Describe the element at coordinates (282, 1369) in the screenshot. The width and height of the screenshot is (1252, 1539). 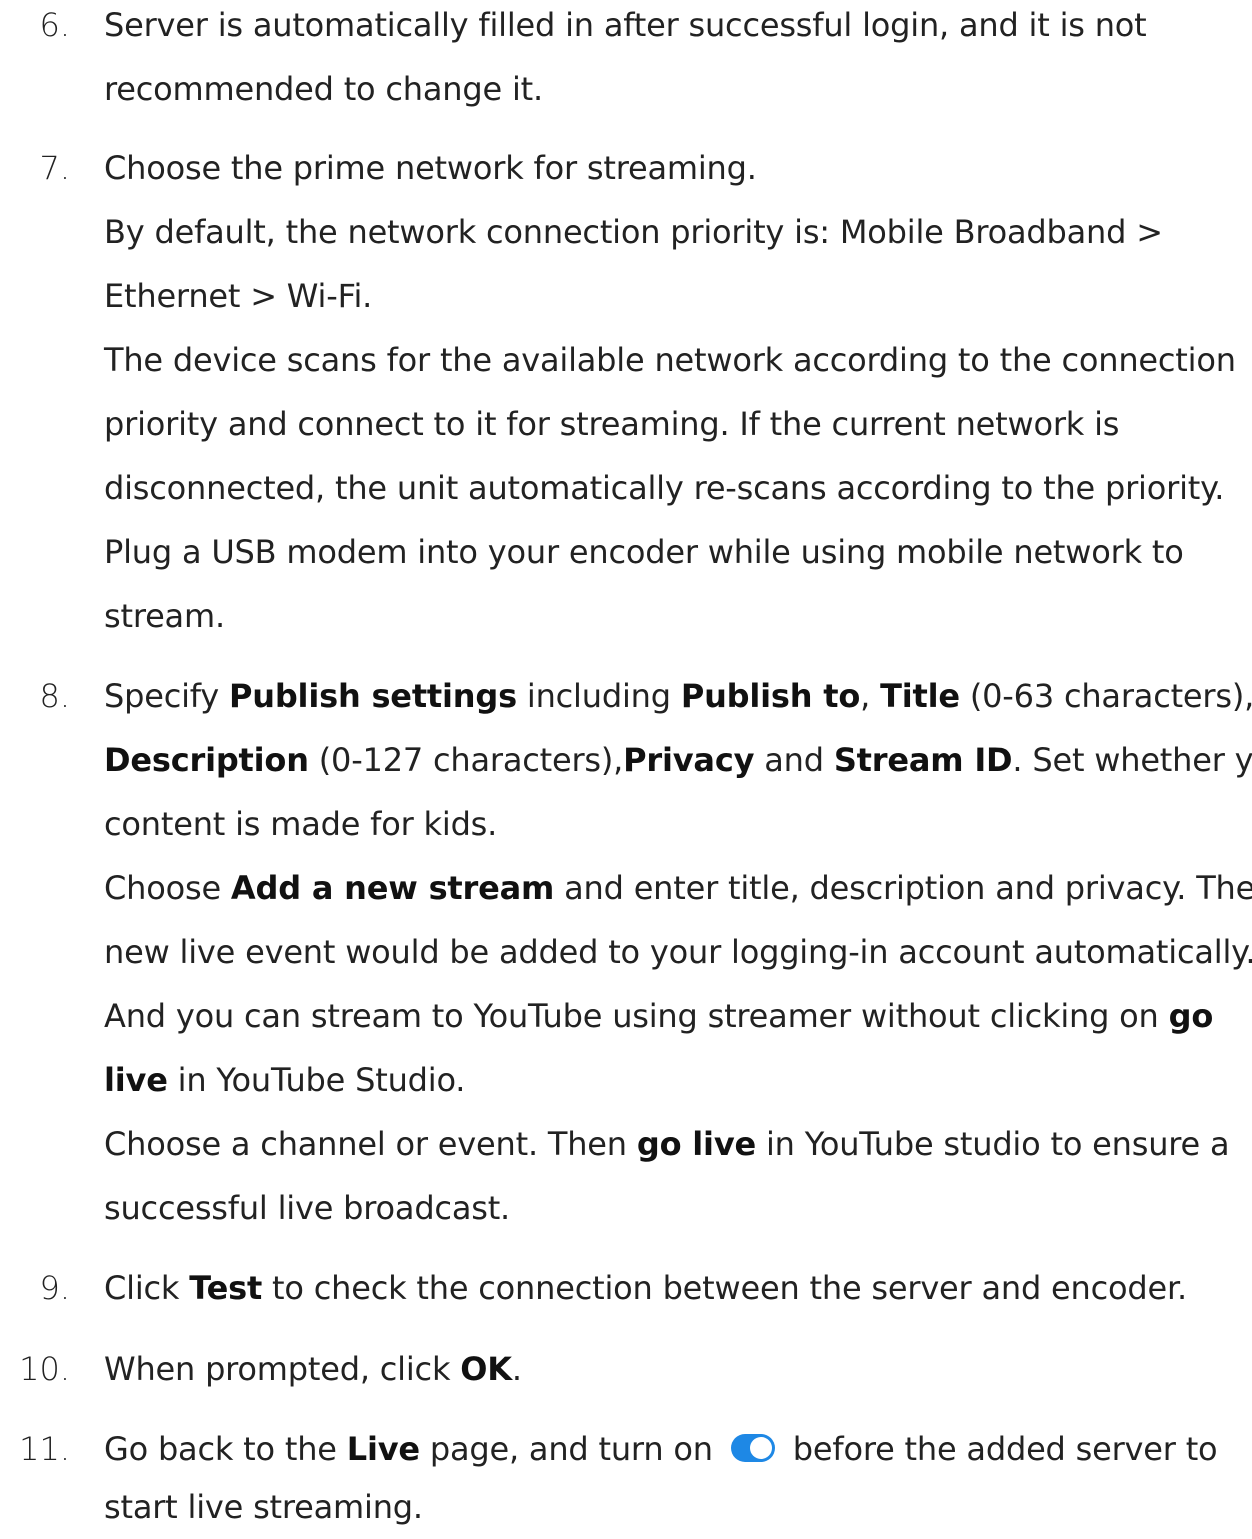
I see `text: When prompted, click` at that location.